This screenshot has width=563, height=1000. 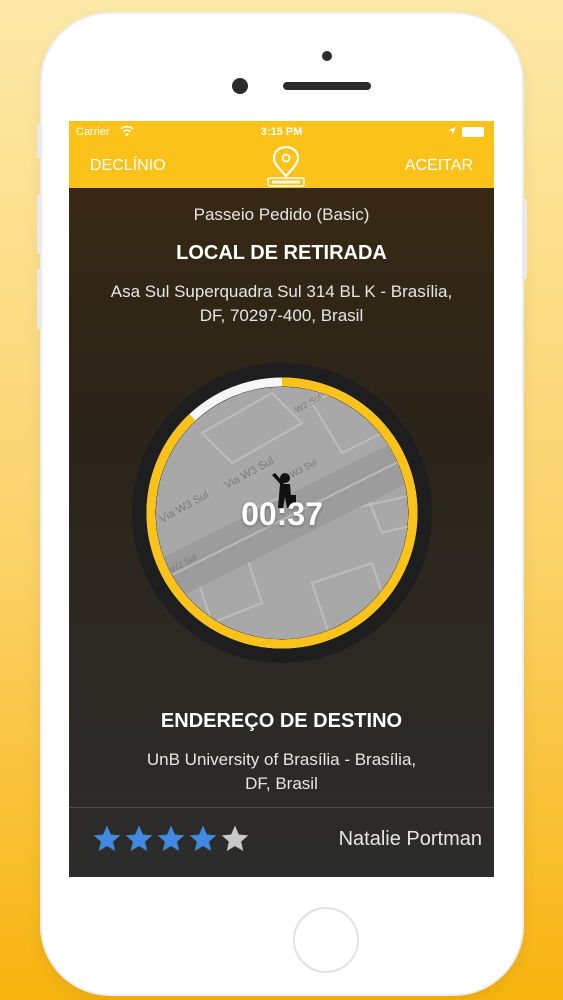 I want to click on location-arrow-icon, so click(x=452, y=131).